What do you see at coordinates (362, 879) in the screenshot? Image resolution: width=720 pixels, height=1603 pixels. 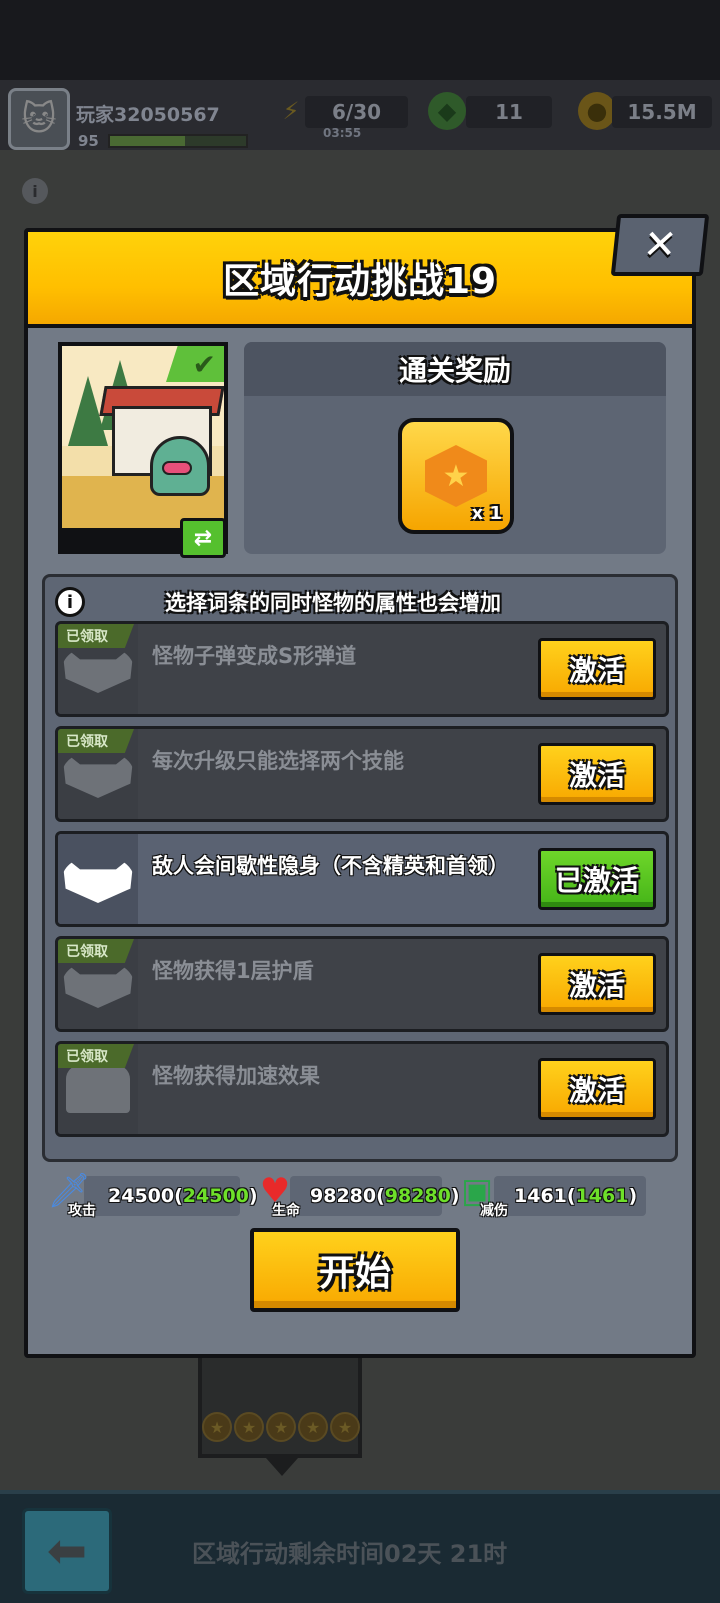 I see `modifier-row-active: 敌人会间歇性隐身（不含精英和首领） 已激活` at bounding box center [362, 879].